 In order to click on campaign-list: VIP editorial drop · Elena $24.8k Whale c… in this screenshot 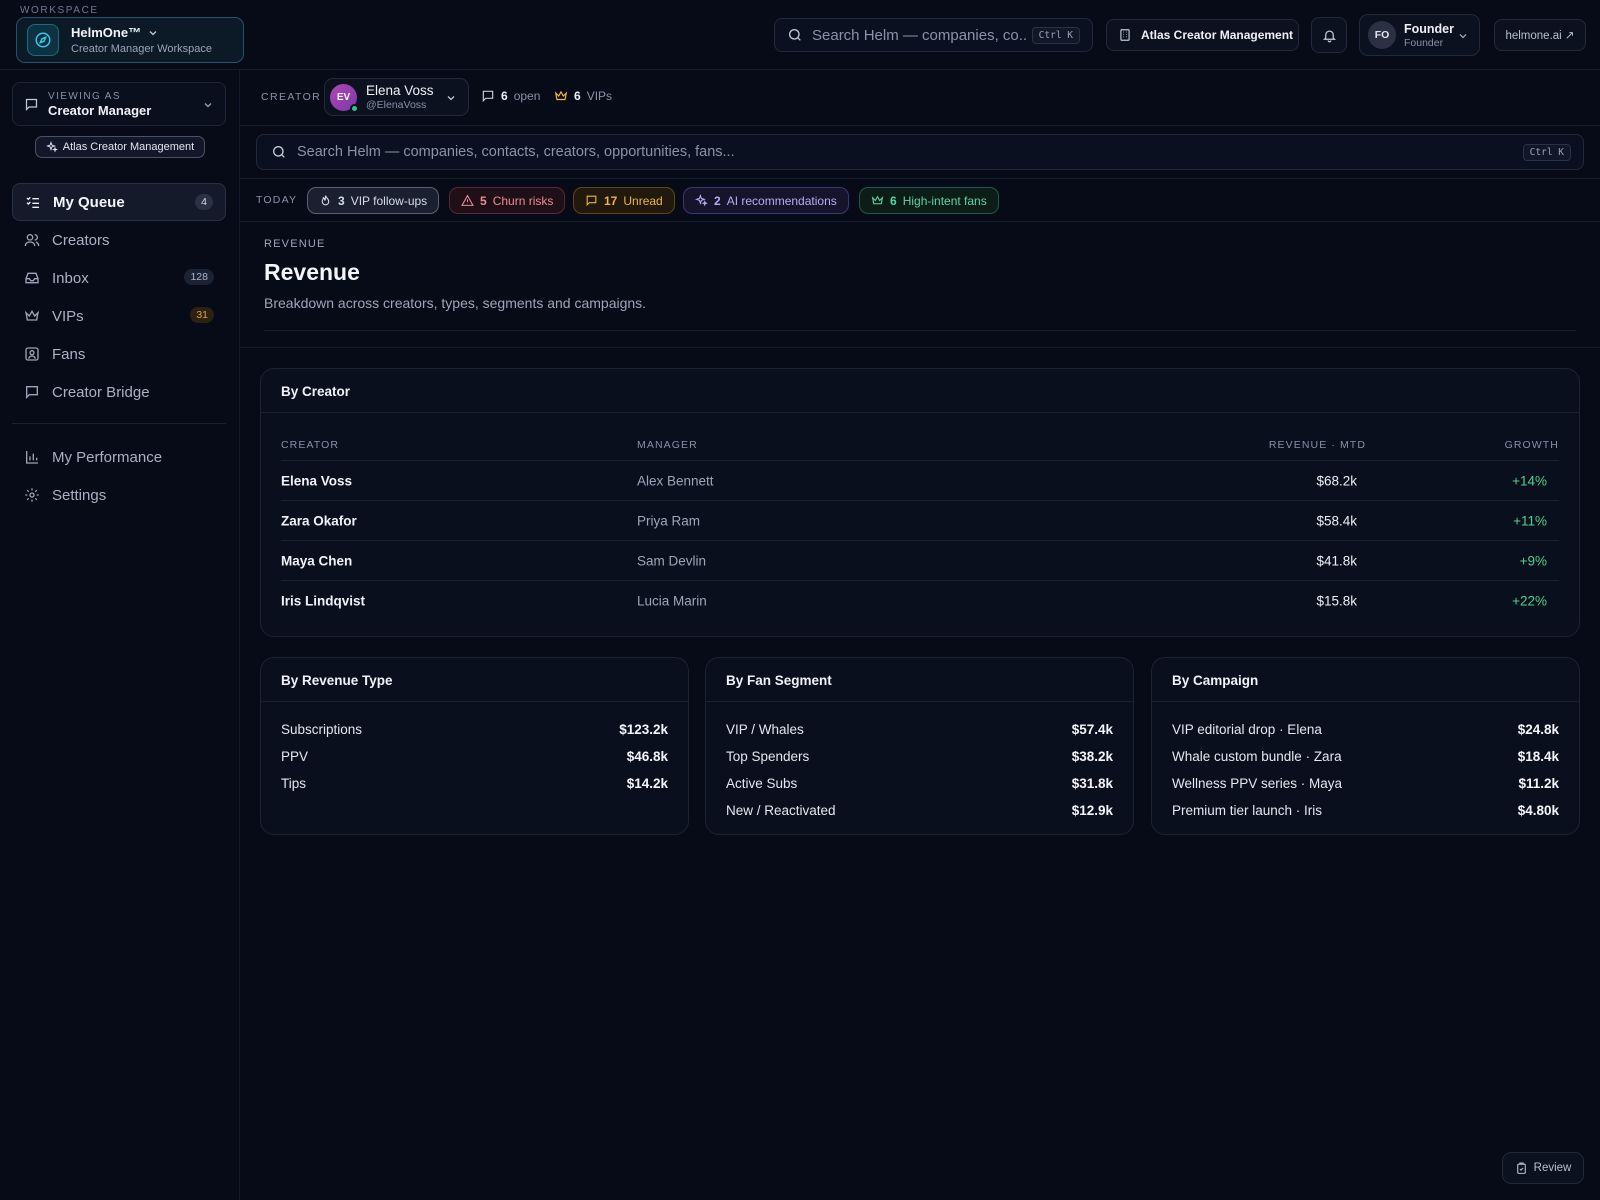, I will do `click(1365, 763)`.